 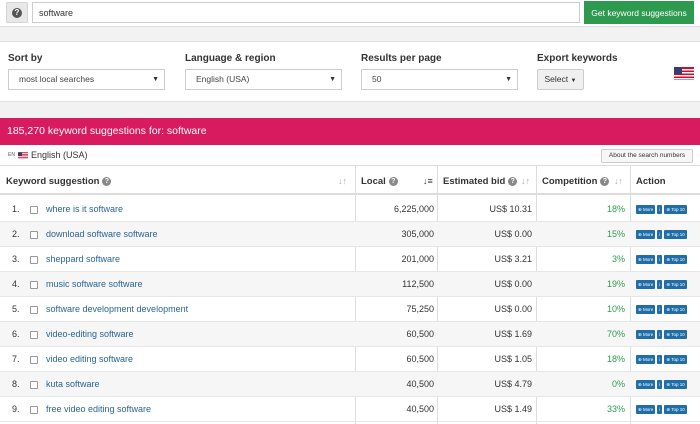 What do you see at coordinates (73, 384) in the screenshot?
I see `keyword-link: kuta software` at bounding box center [73, 384].